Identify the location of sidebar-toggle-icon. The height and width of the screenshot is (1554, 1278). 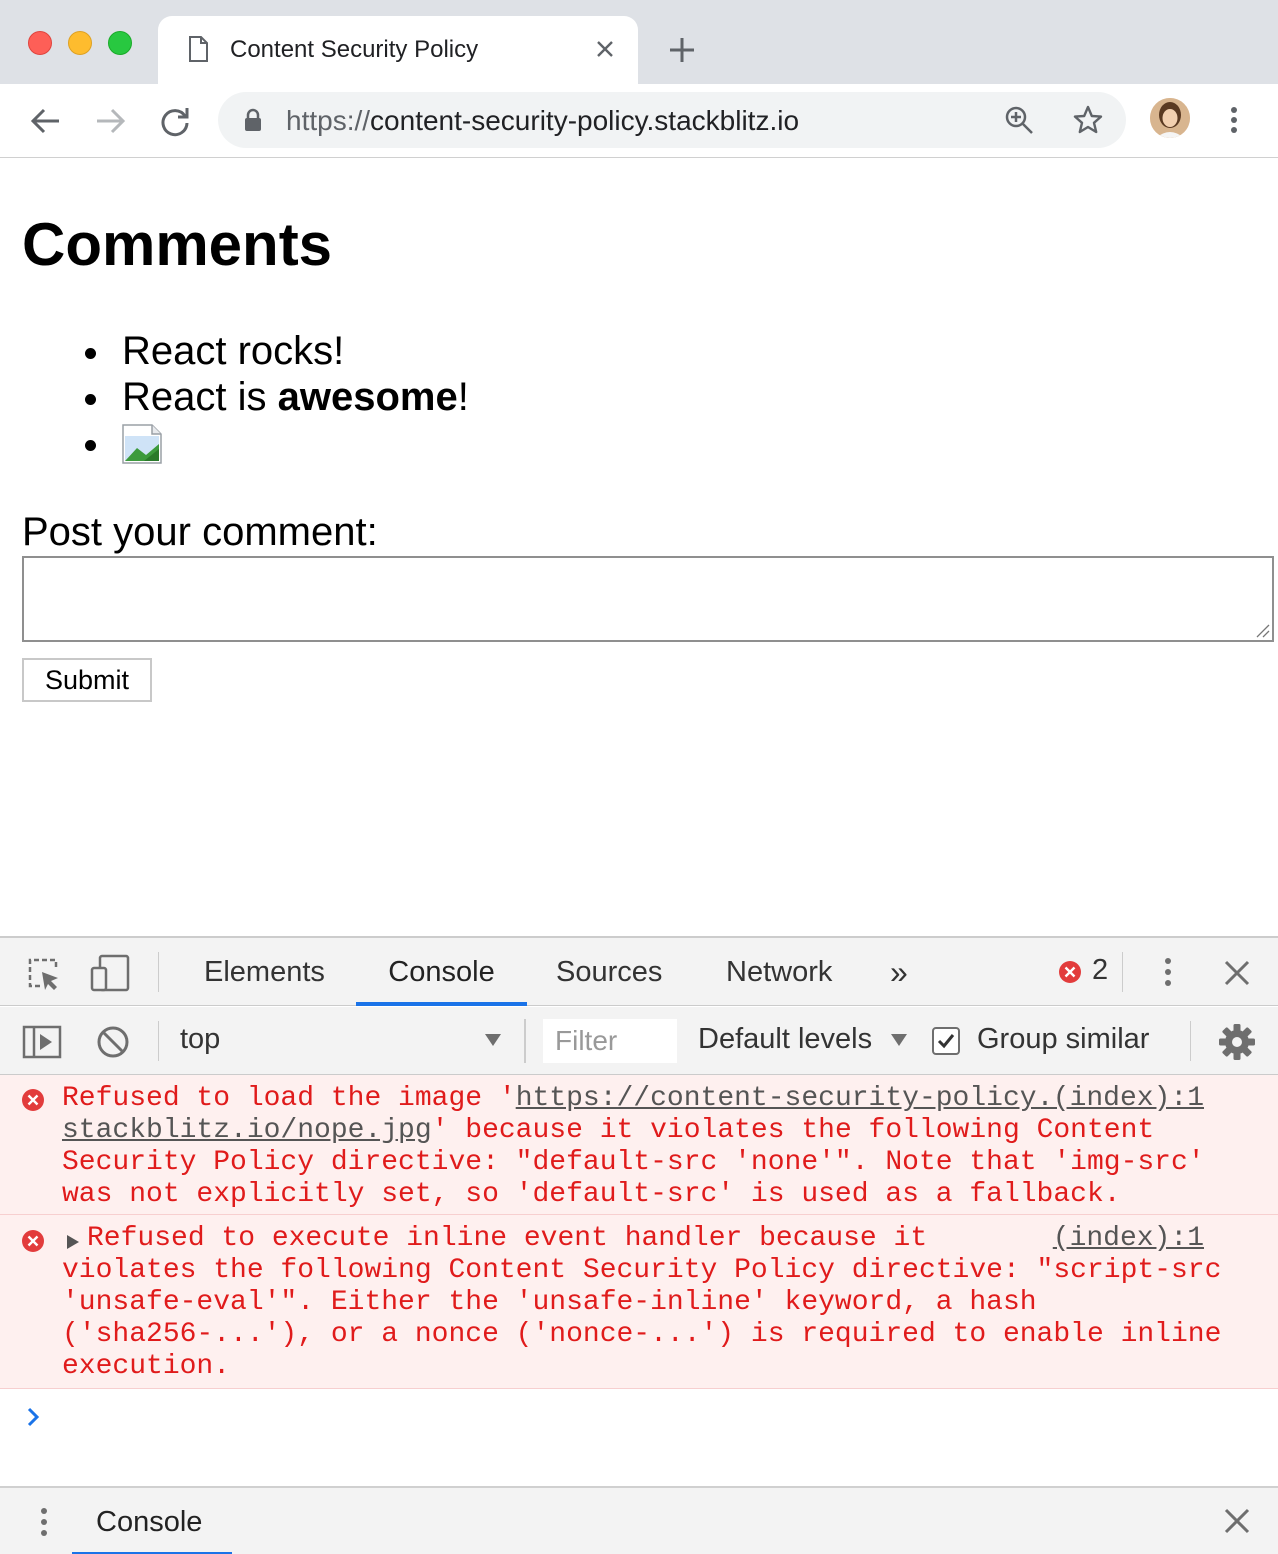
(42, 1042).